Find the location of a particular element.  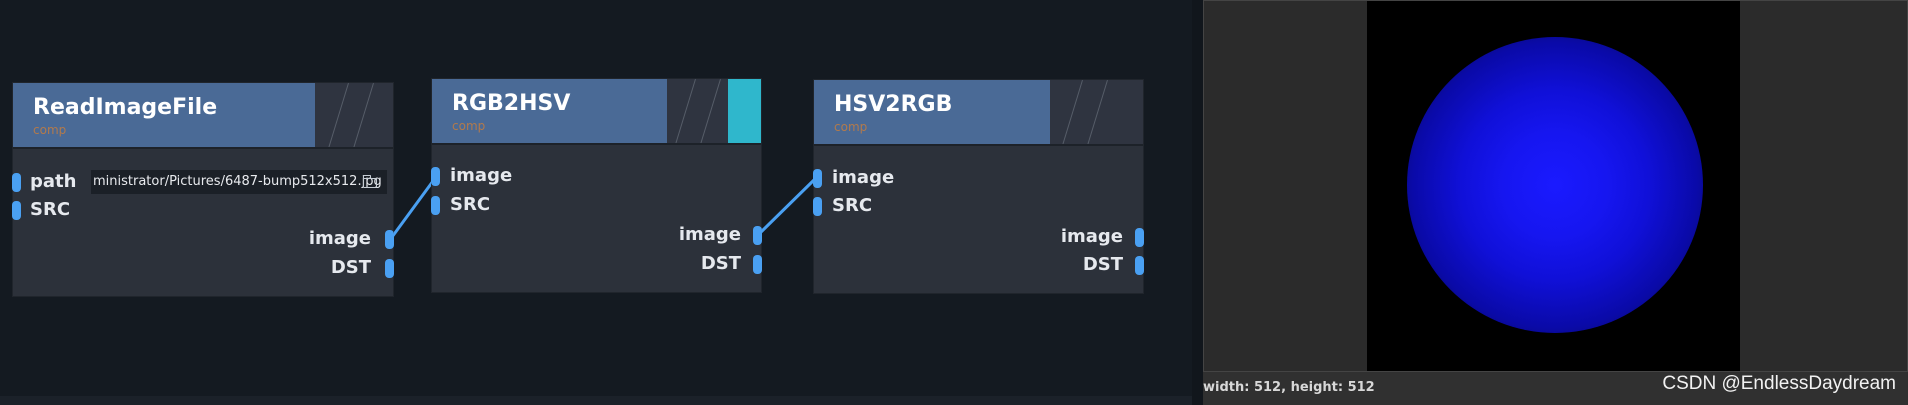

node-header: HSV2RGB comp is located at coordinates (978, 113).